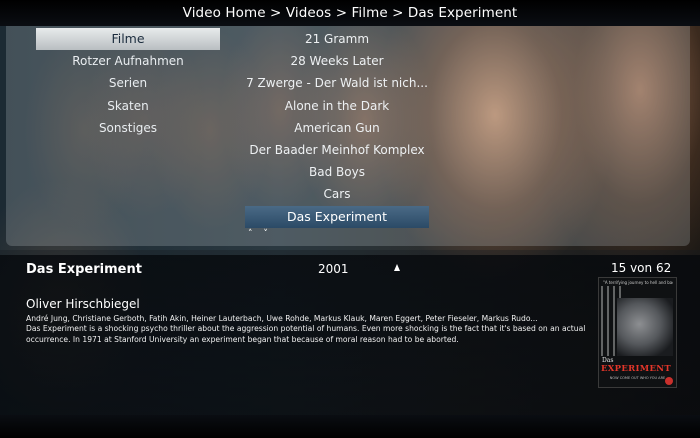  What do you see at coordinates (645, 327) in the screenshot?
I see `poster-face-image` at bounding box center [645, 327].